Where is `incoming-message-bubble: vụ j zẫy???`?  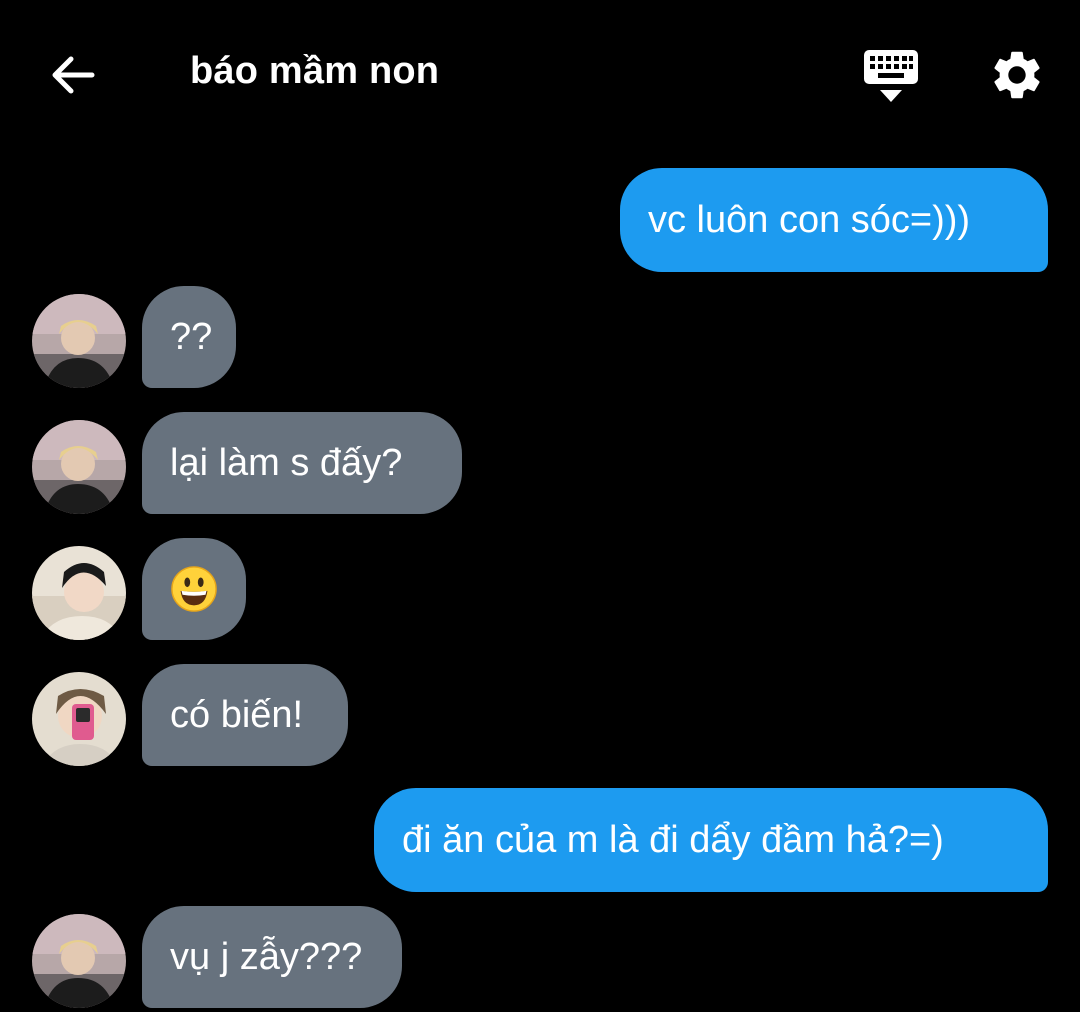 incoming-message-bubble: vụ j zẫy??? is located at coordinates (272, 957).